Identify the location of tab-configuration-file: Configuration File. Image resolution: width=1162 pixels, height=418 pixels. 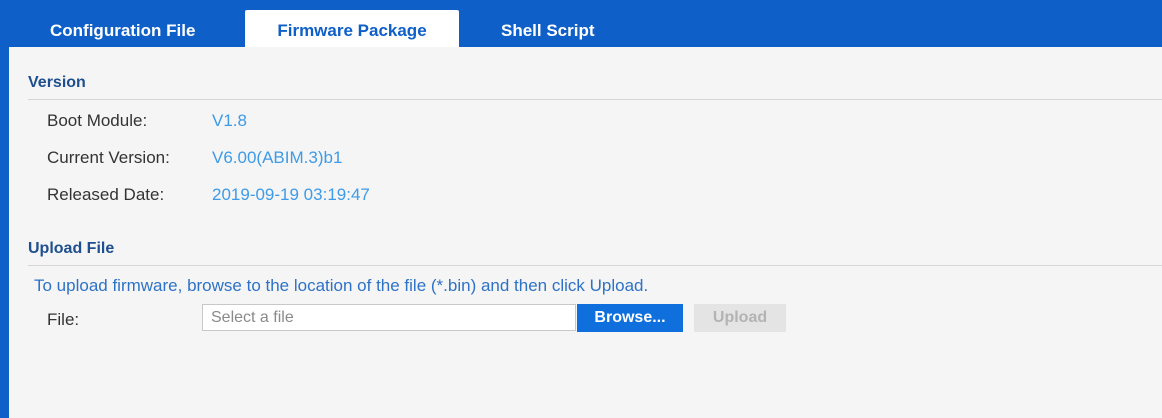
(122, 28).